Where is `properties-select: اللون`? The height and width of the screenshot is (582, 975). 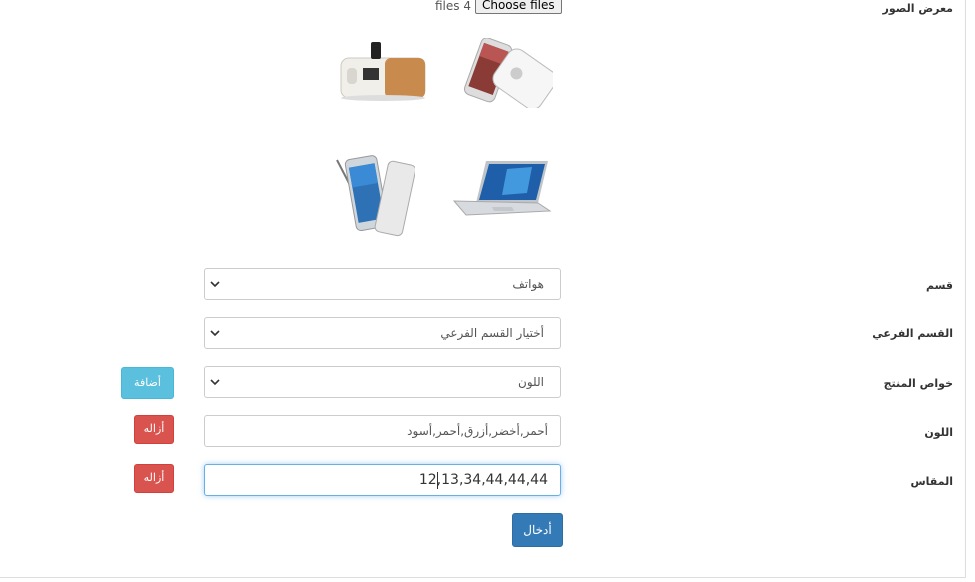 properties-select: اللون is located at coordinates (382, 382).